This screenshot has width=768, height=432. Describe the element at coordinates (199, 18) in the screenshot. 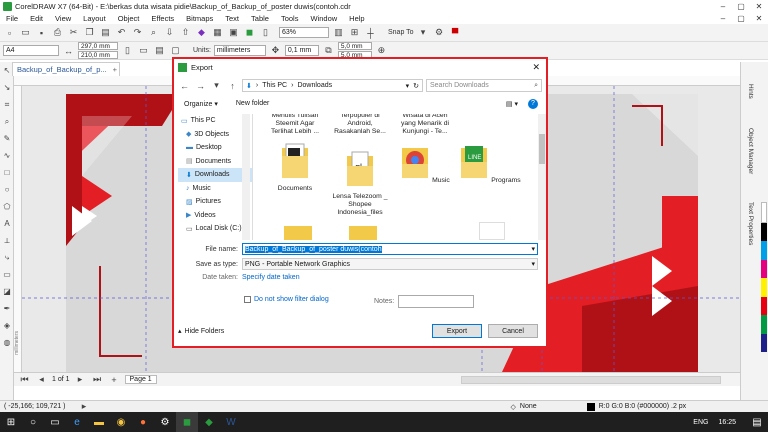

I see `menu-bitmaps: Bitmaps` at that location.